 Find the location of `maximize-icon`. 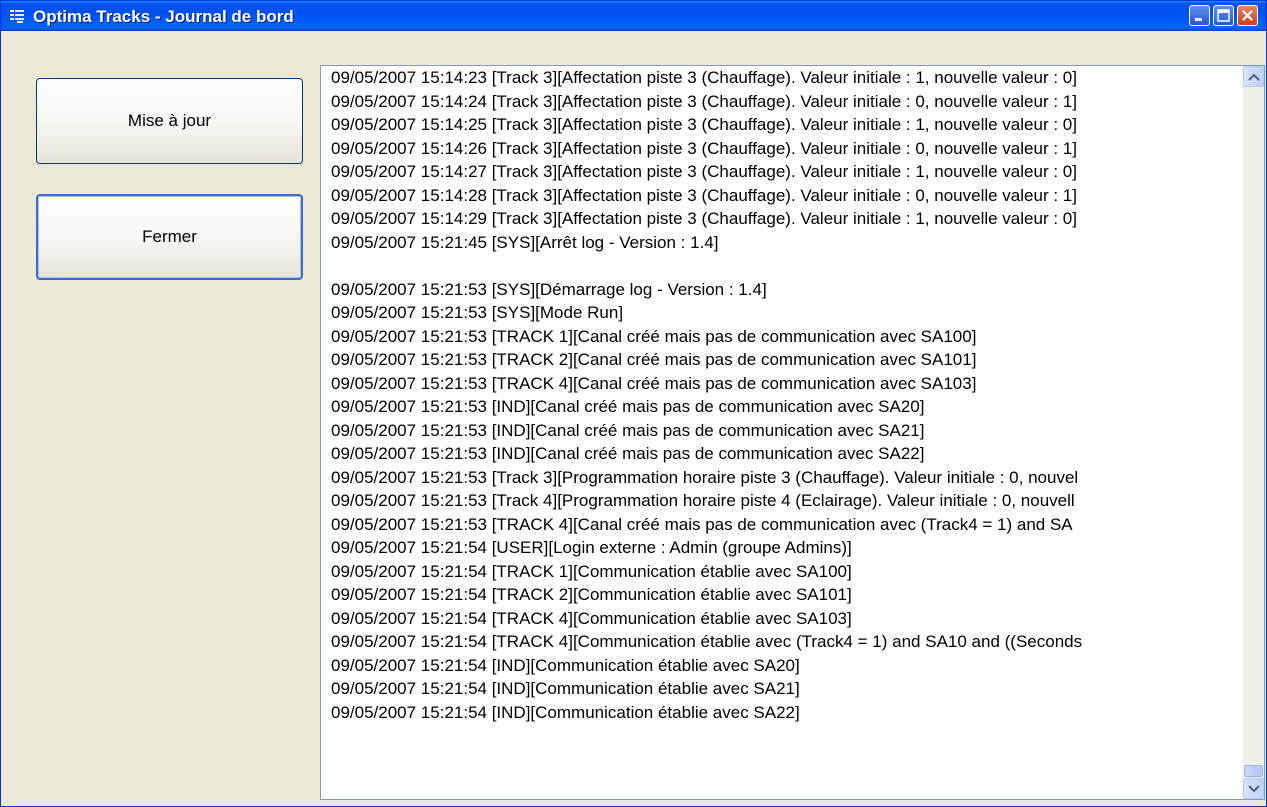

maximize-icon is located at coordinates (1223, 15).